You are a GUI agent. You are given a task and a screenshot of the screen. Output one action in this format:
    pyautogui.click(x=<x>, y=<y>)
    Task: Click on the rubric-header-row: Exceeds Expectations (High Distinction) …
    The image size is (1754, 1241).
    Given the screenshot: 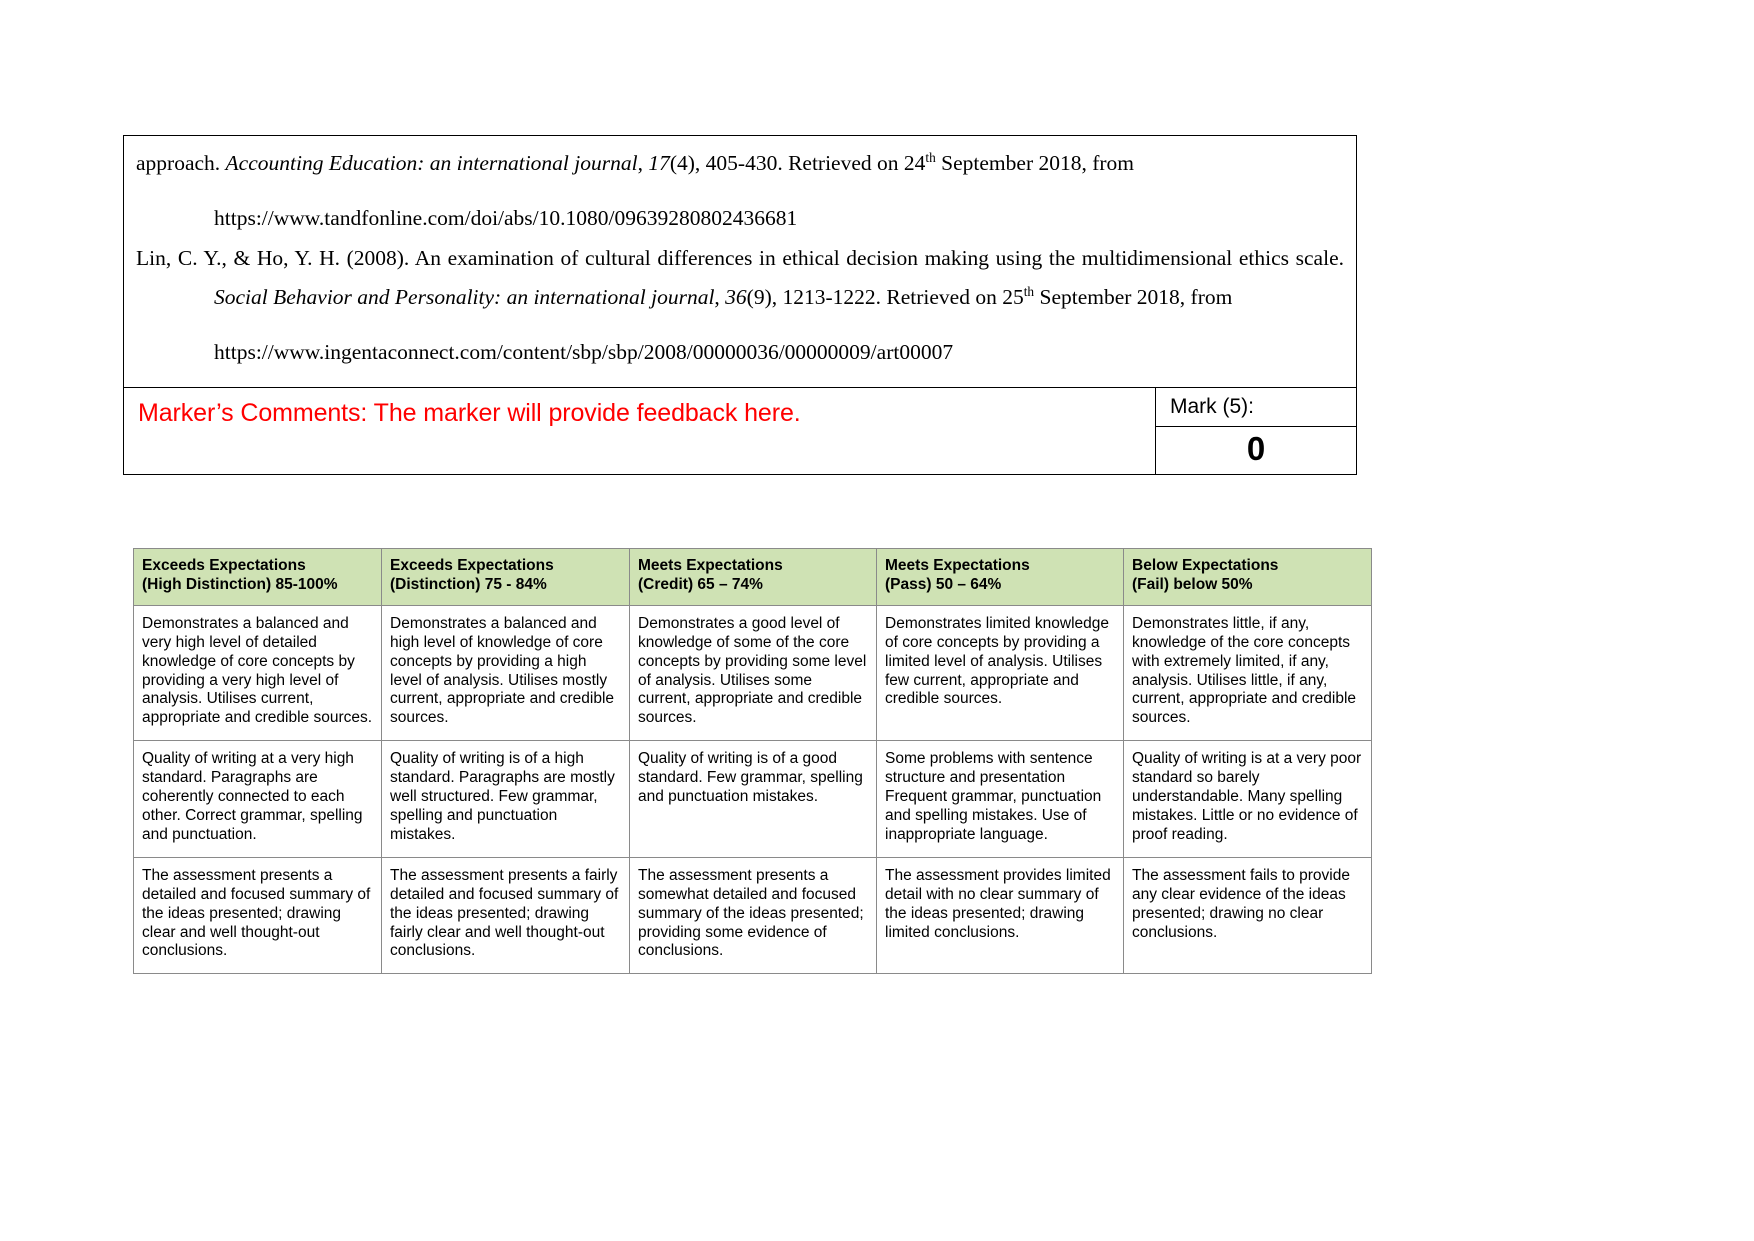 What is the action you would take?
    pyautogui.click(x=752, y=577)
    